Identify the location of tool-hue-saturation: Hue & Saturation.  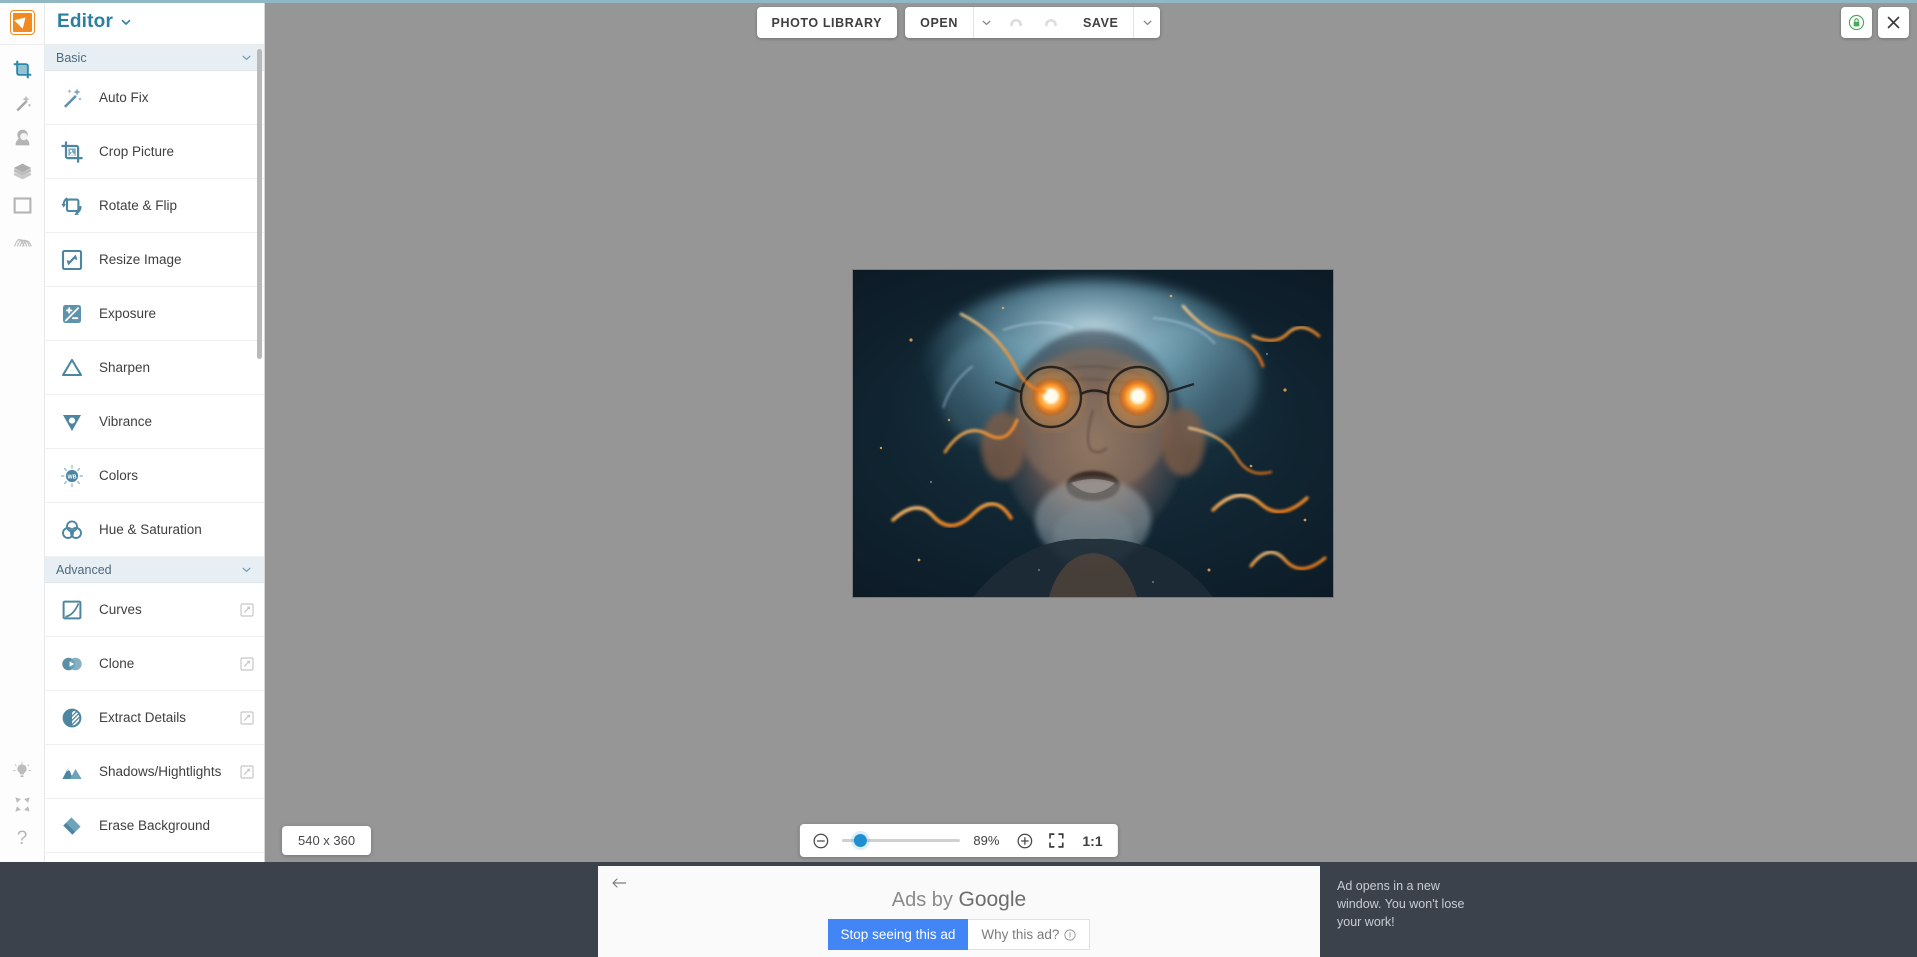
(154, 530).